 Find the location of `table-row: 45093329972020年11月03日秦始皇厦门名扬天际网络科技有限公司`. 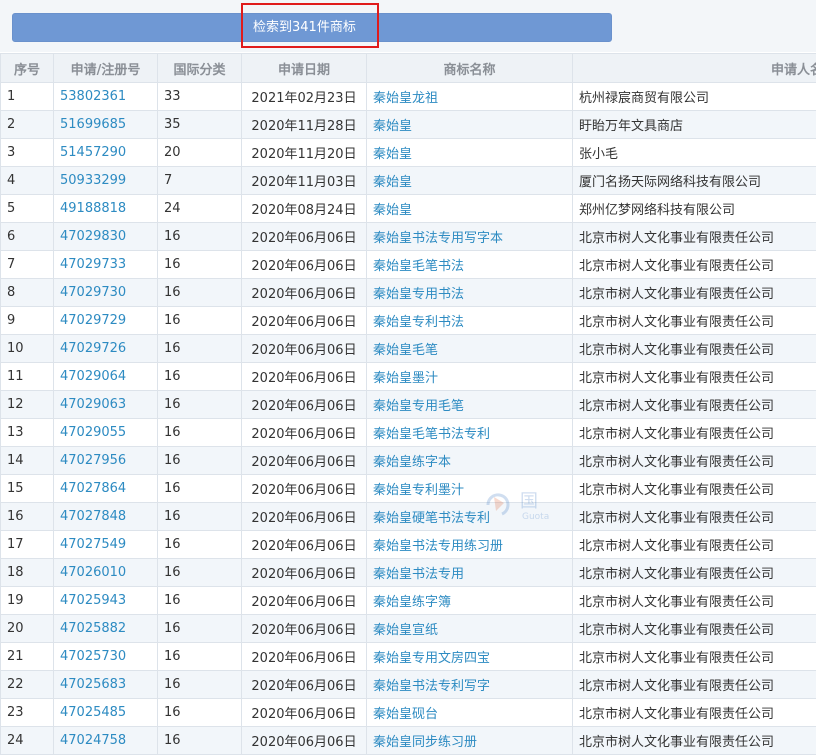

table-row: 45093329972020年11月03日秦始皇厦门名扬天际网络科技有限公司 is located at coordinates (408, 181).